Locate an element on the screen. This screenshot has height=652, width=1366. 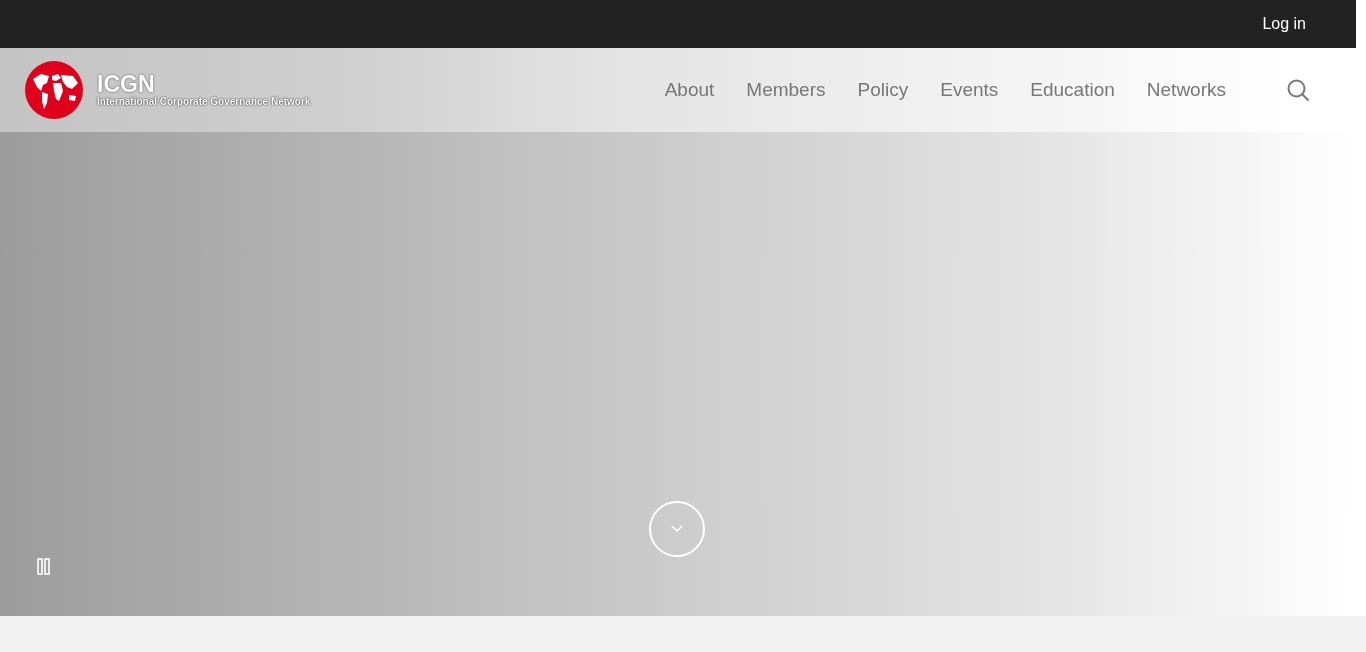
logo-name: ICGN is located at coordinates (126, 84).